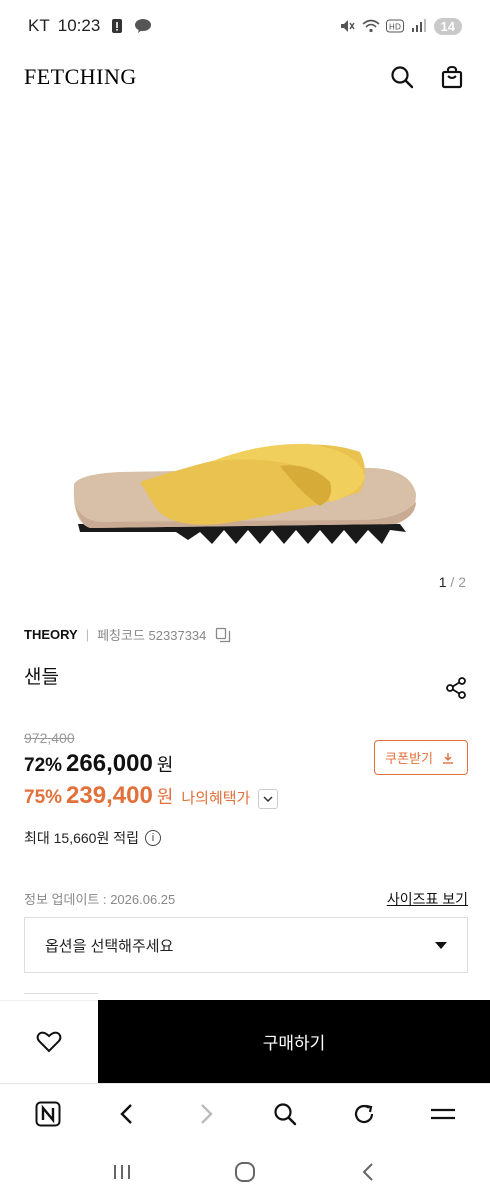 This screenshot has height=1200, width=490. Describe the element at coordinates (122, 1172) in the screenshot. I see `recent-apps-icon` at that location.